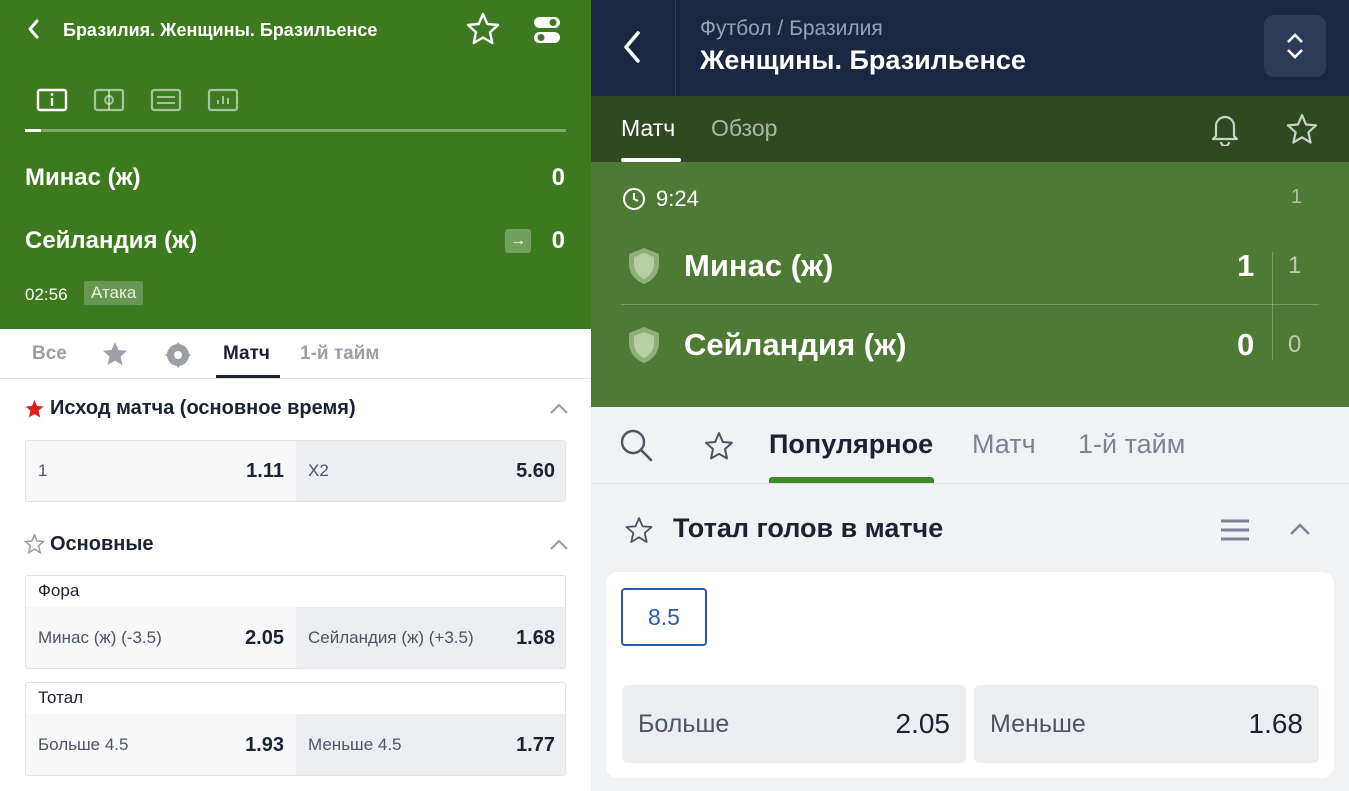 This screenshot has height=791, width=1349. What do you see at coordinates (851, 444) in the screenshot?
I see `tab-popular: Популярное` at bounding box center [851, 444].